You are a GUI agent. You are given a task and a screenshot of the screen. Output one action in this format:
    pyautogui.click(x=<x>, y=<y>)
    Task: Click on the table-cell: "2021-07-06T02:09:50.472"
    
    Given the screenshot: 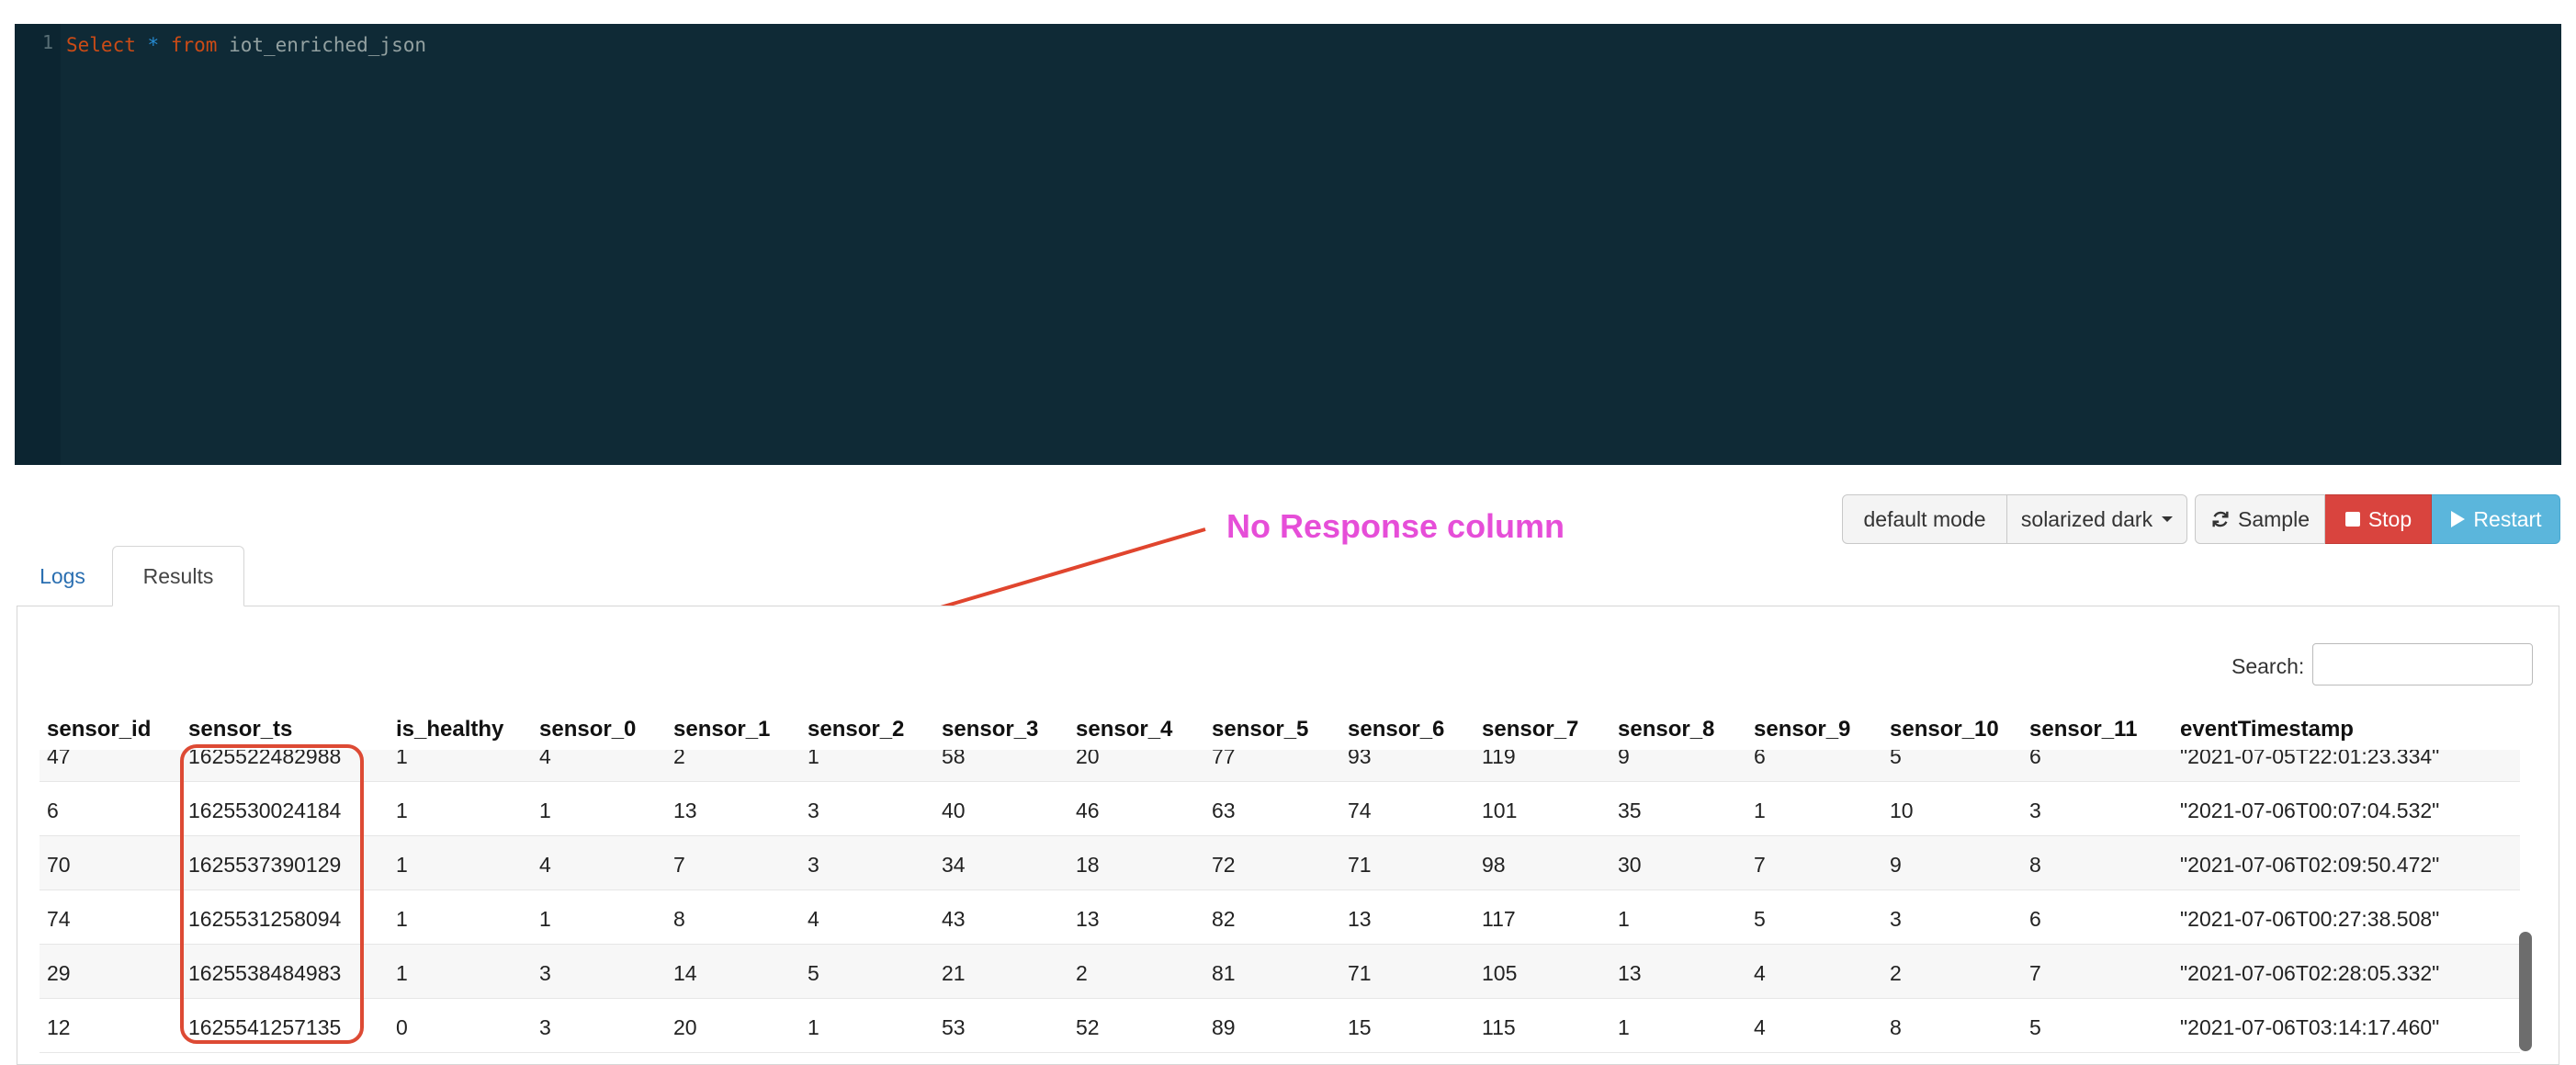 What is the action you would take?
    pyautogui.click(x=2310, y=865)
    